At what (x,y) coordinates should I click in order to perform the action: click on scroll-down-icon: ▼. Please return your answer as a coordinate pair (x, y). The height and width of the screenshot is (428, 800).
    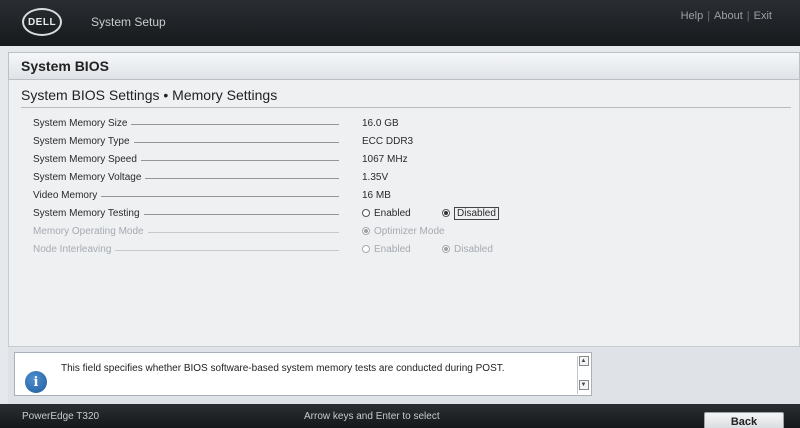
    Looking at the image, I should click on (583, 385).